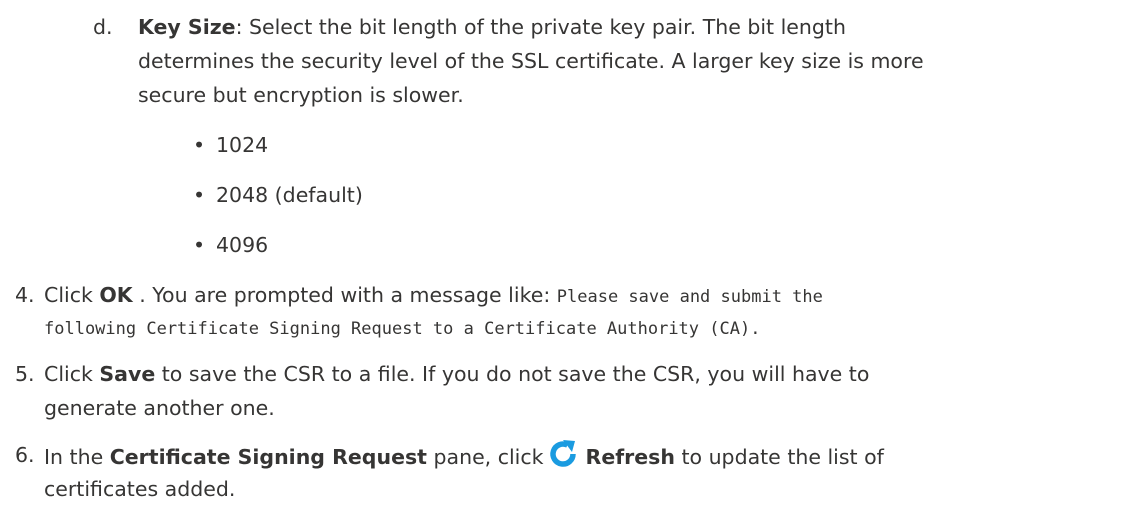  What do you see at coordinates (25, 455) in the screenshot?
I see `step-6-marker: 6.` at bounding box center [25, 455].